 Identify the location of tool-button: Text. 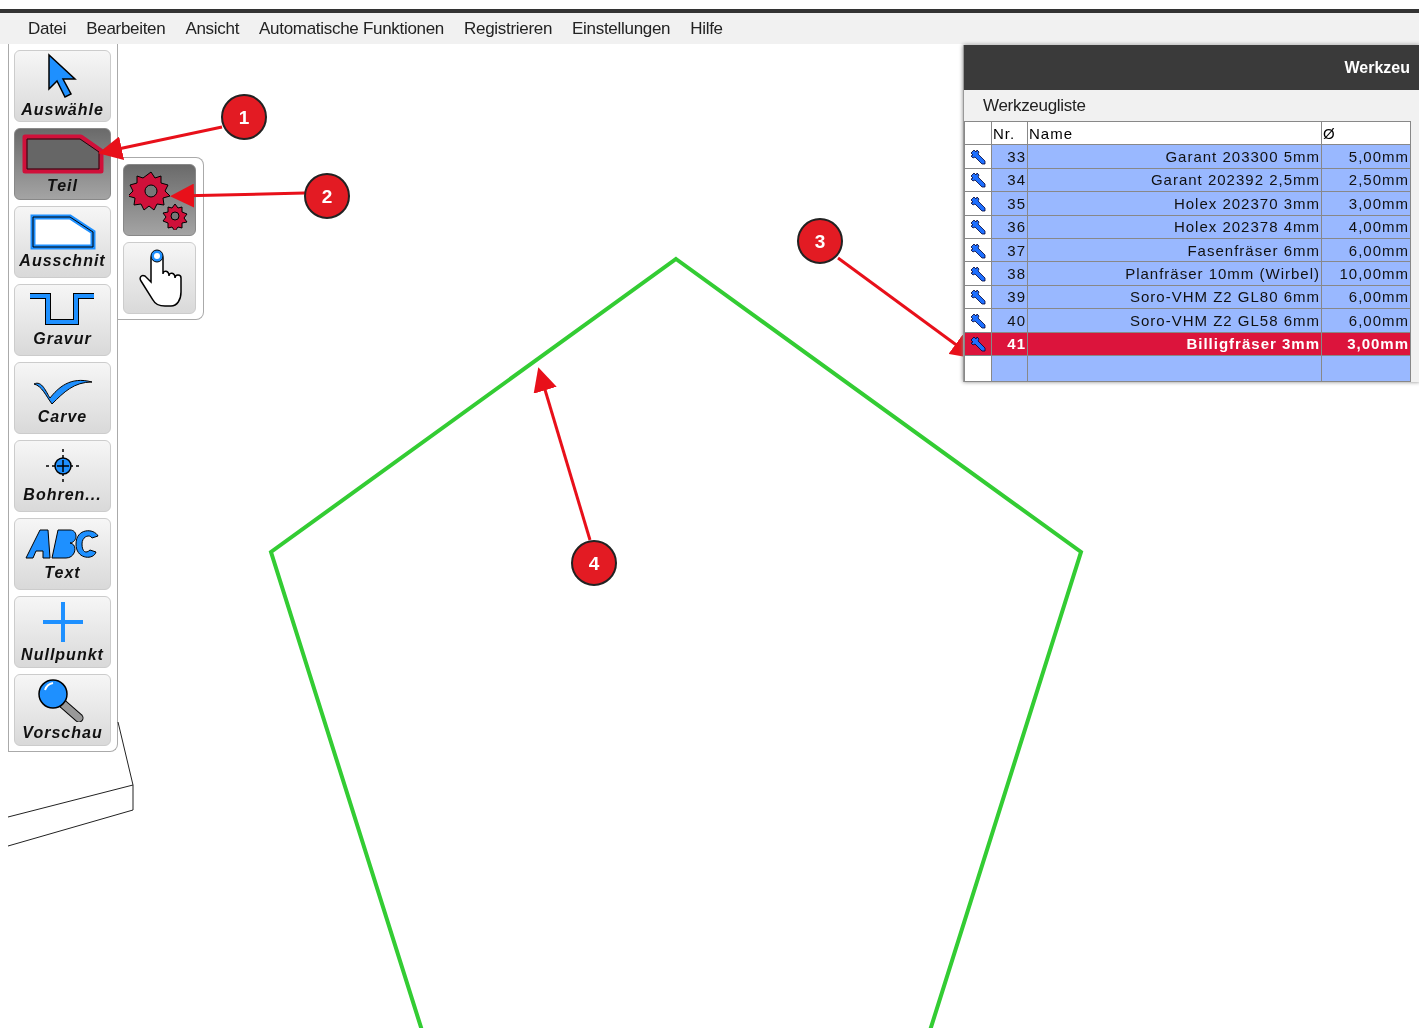
(62, 554).